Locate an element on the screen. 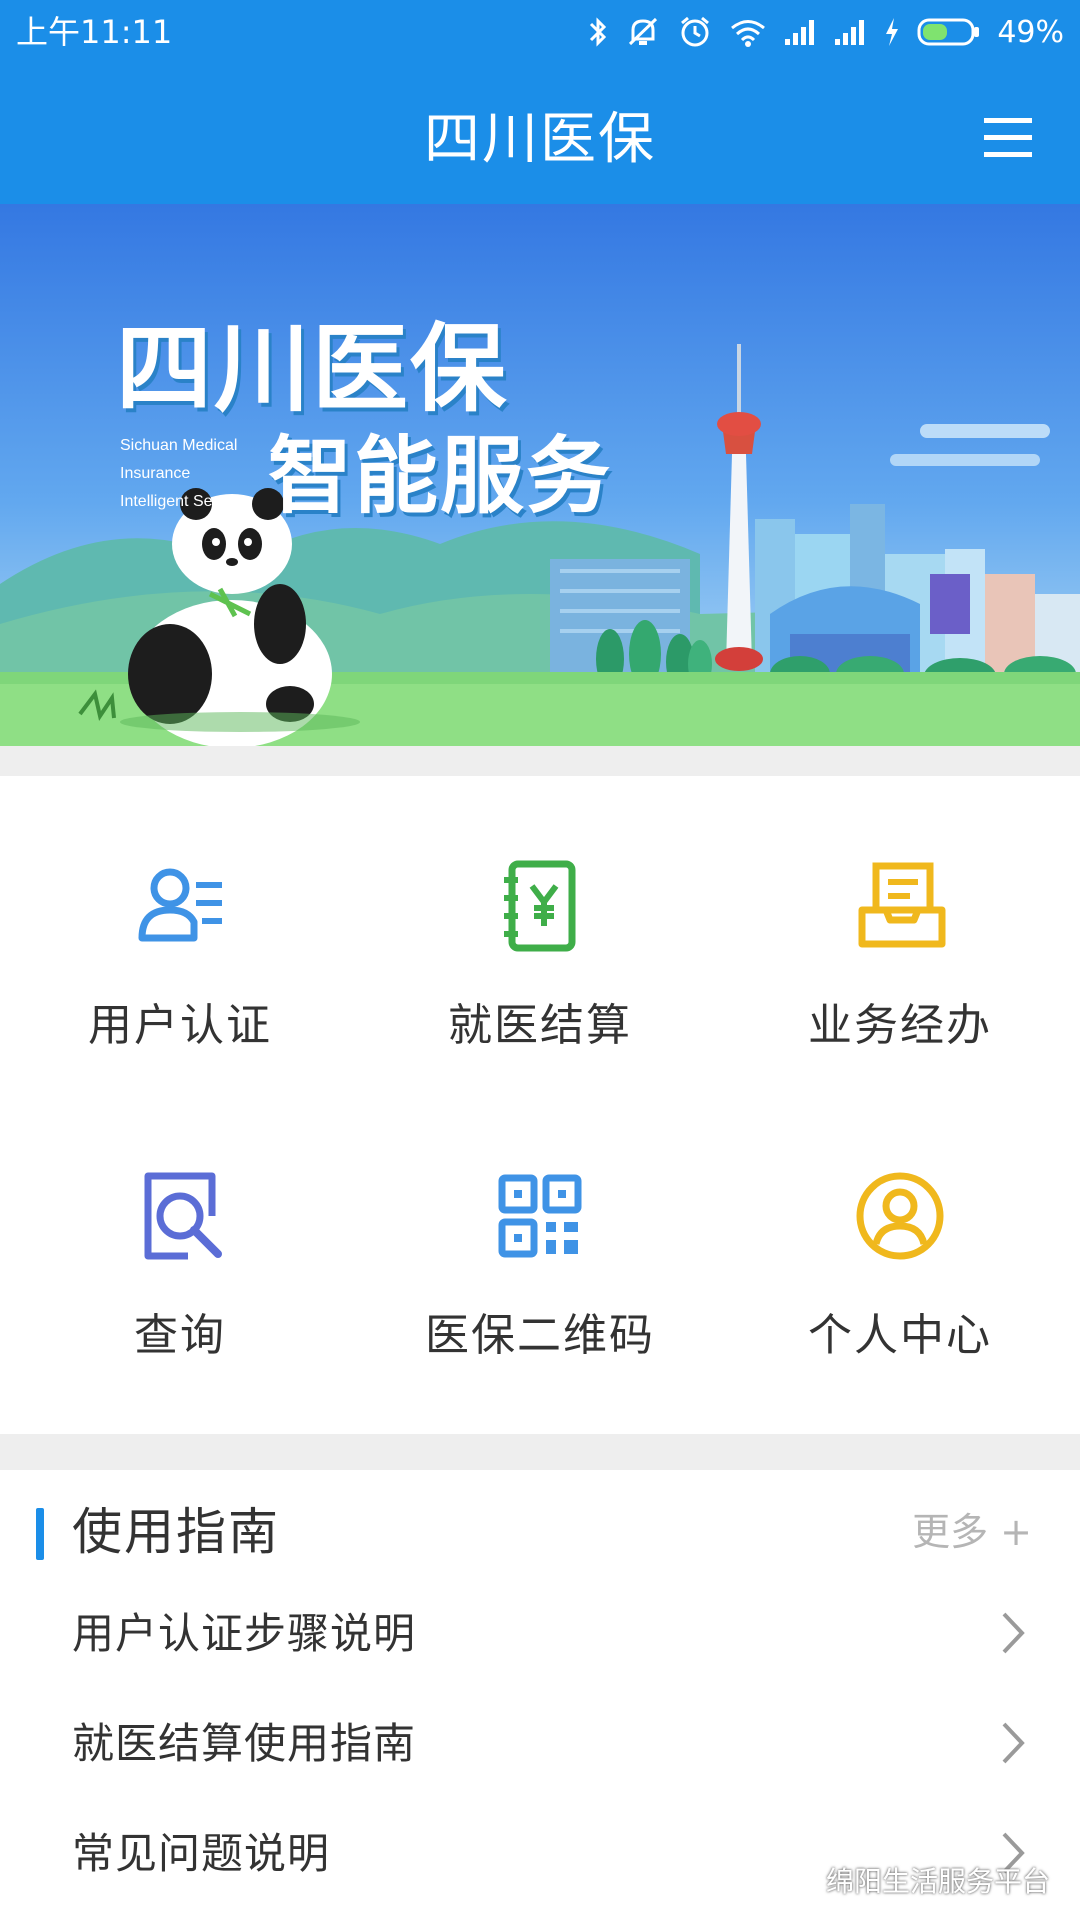  grid-item-business: 业务经办 is located at coordinates (900, 946).